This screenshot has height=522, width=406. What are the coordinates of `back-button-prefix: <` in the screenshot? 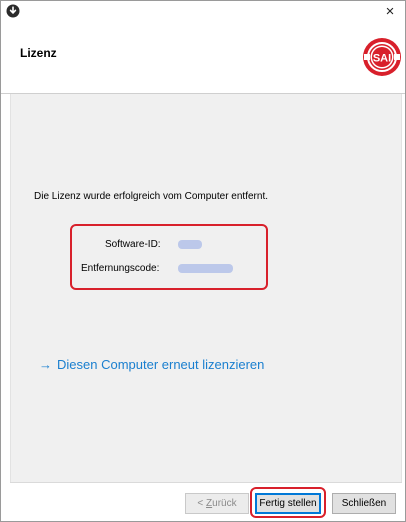 It's located at (202, 503).